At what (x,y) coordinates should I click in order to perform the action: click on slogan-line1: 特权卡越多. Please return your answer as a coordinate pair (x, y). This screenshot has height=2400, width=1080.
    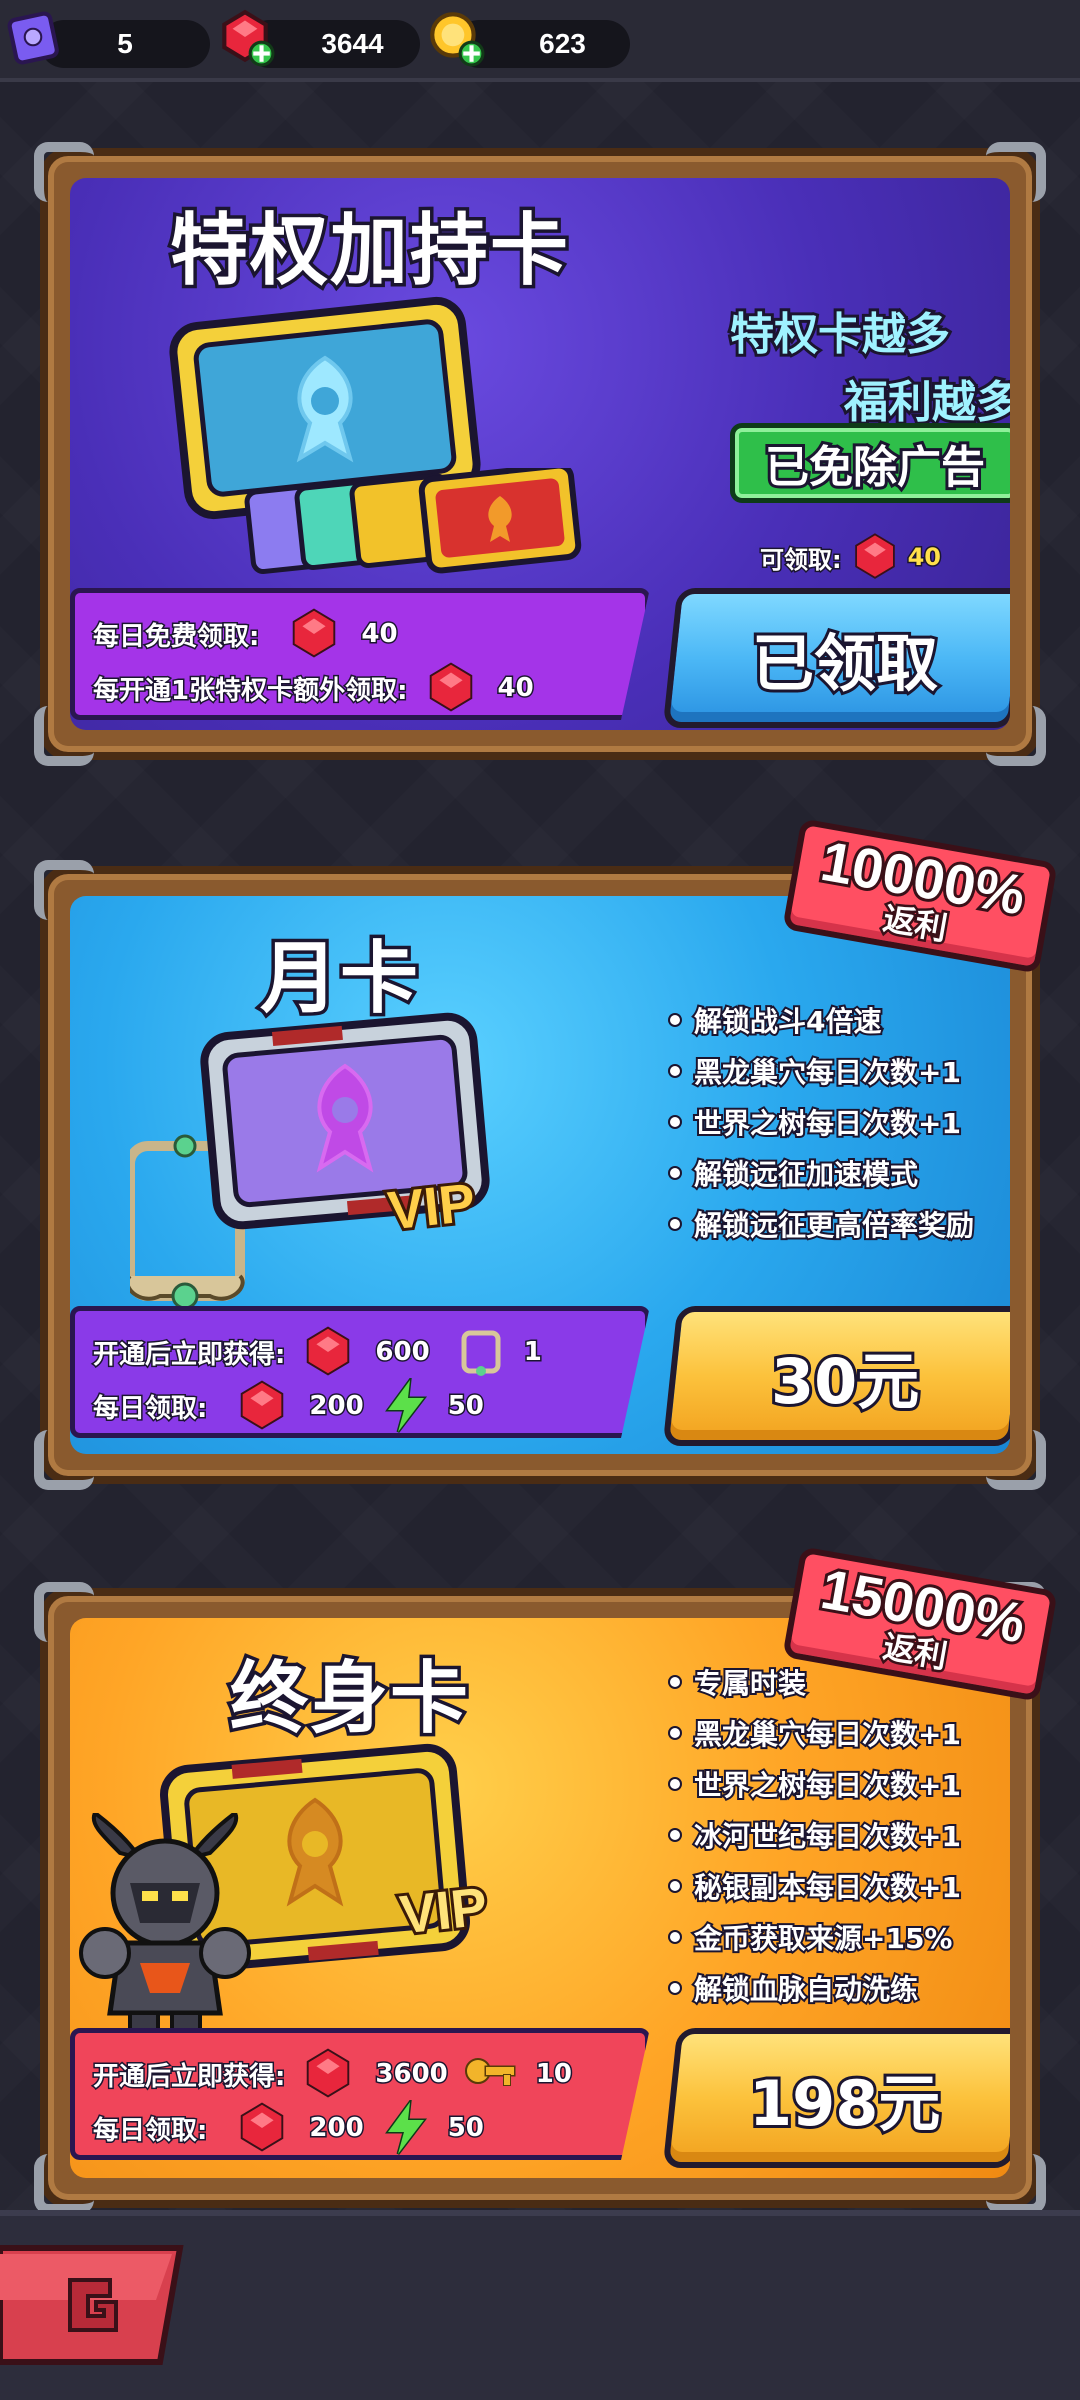
    Looking at the image, I should click on (840, 334).